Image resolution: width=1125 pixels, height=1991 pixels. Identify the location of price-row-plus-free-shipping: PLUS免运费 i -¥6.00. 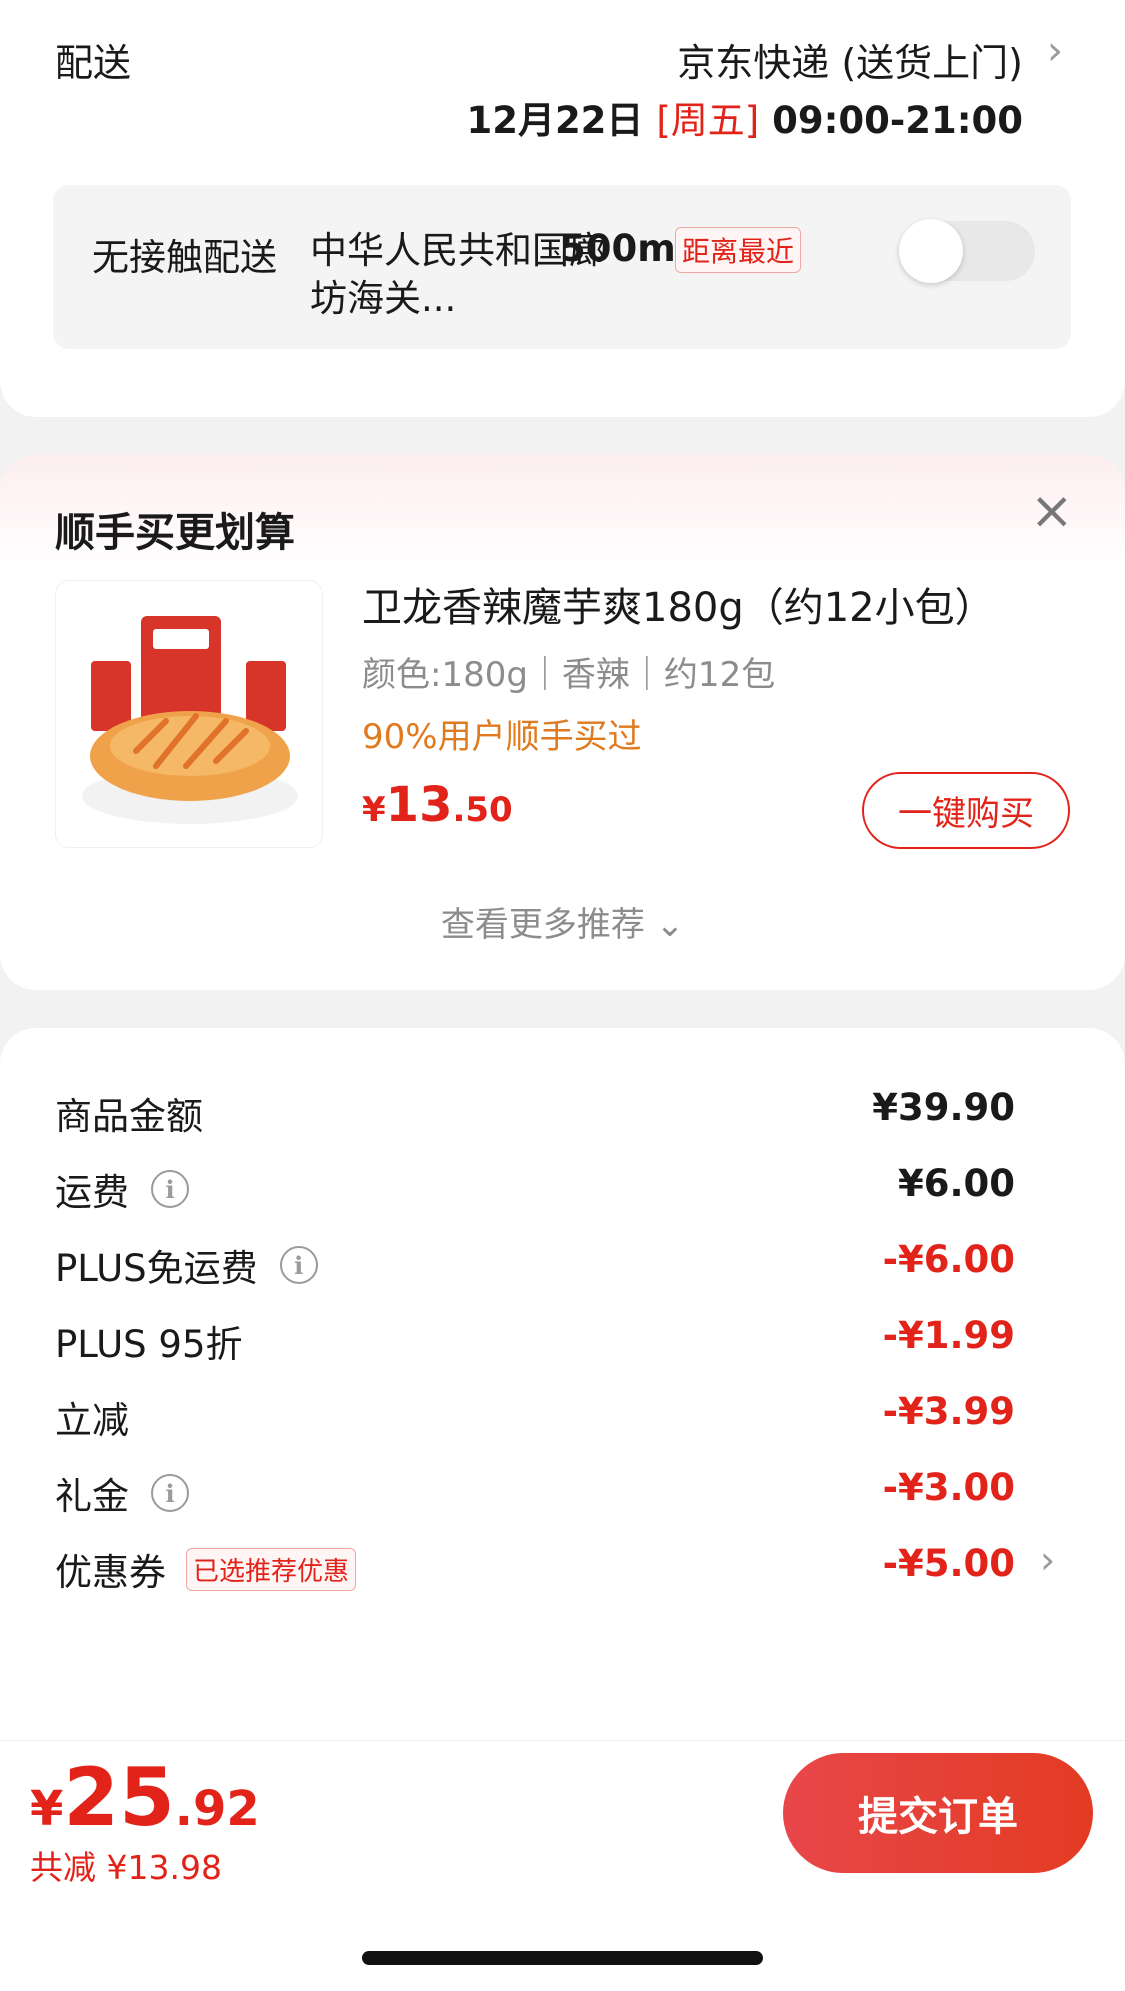
(535, 1262).